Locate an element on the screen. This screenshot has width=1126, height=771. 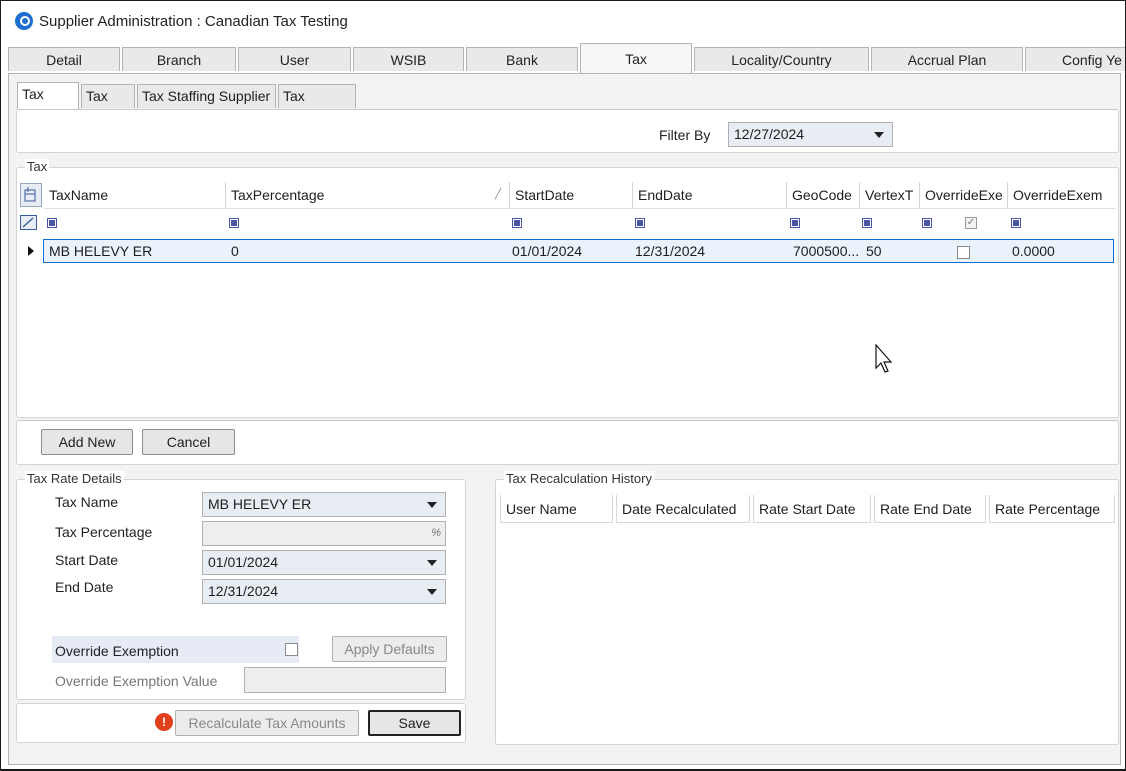
cell-overrideexe-checkbox is located at coordinates (963, 252).